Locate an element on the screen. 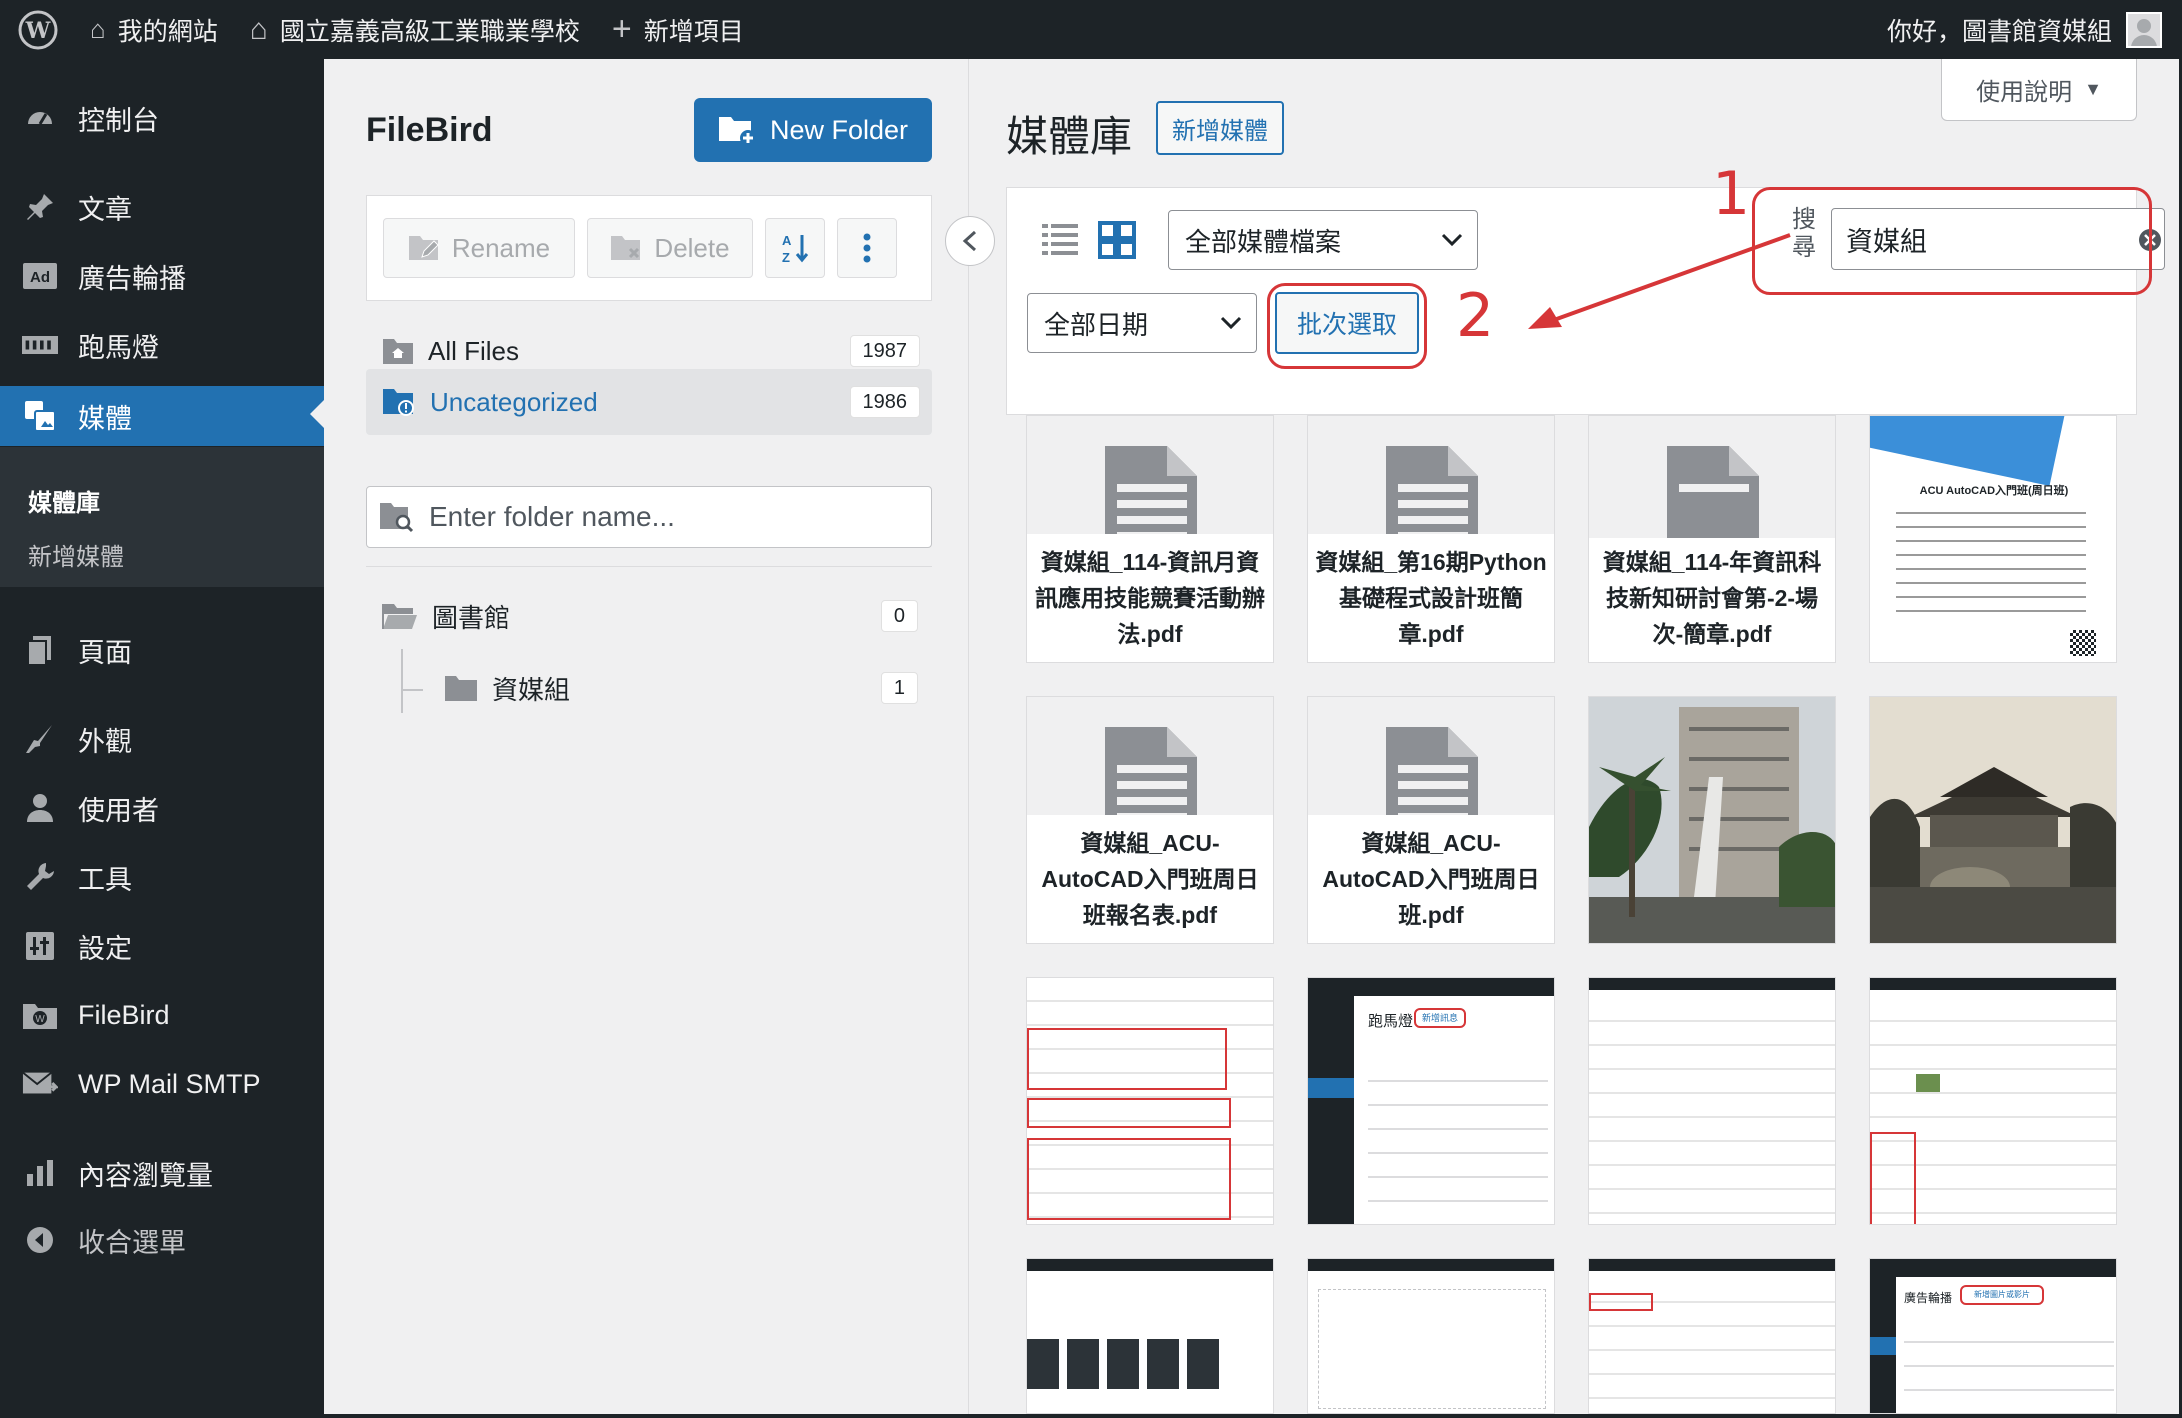 The width and height of the screenshot is (2182, 1418). wordpress-logo-icon: W is located at coordinates (37, 29).